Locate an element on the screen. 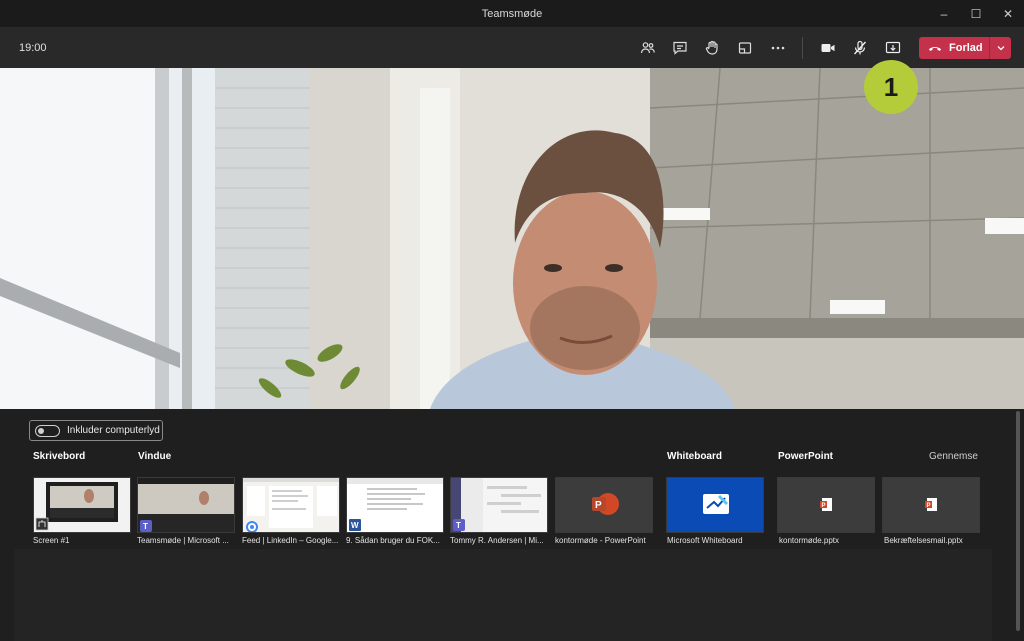 The width and height of the screenshot is (1024, 641). share-item-whiteboard is located at coordinates (715, 505).